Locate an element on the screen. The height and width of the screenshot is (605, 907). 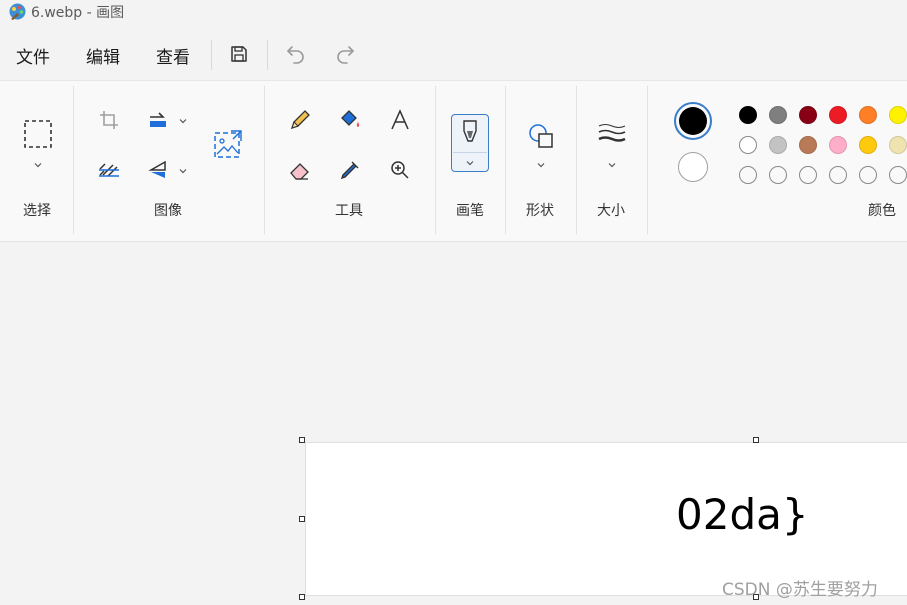
undo-icon is located at coordinates (295, 55).